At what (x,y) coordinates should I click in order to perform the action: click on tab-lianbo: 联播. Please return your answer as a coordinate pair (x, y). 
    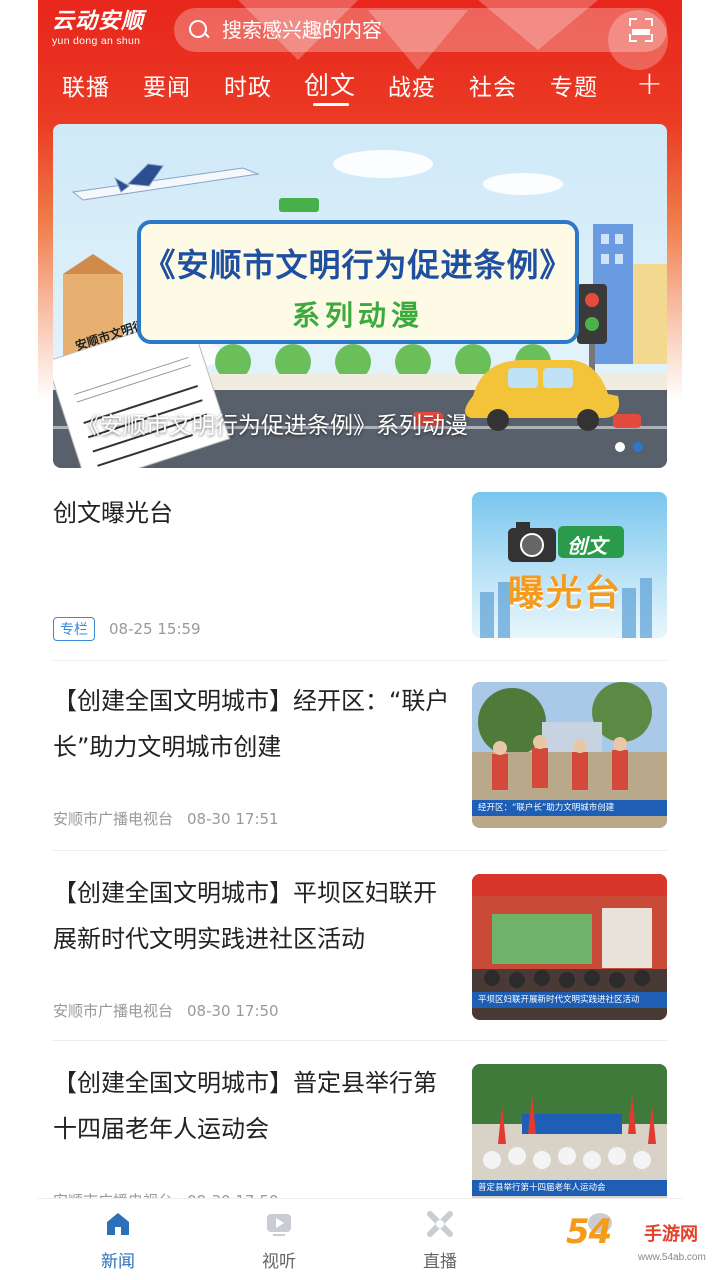
    Looking at the image, I should click on (86, 85).